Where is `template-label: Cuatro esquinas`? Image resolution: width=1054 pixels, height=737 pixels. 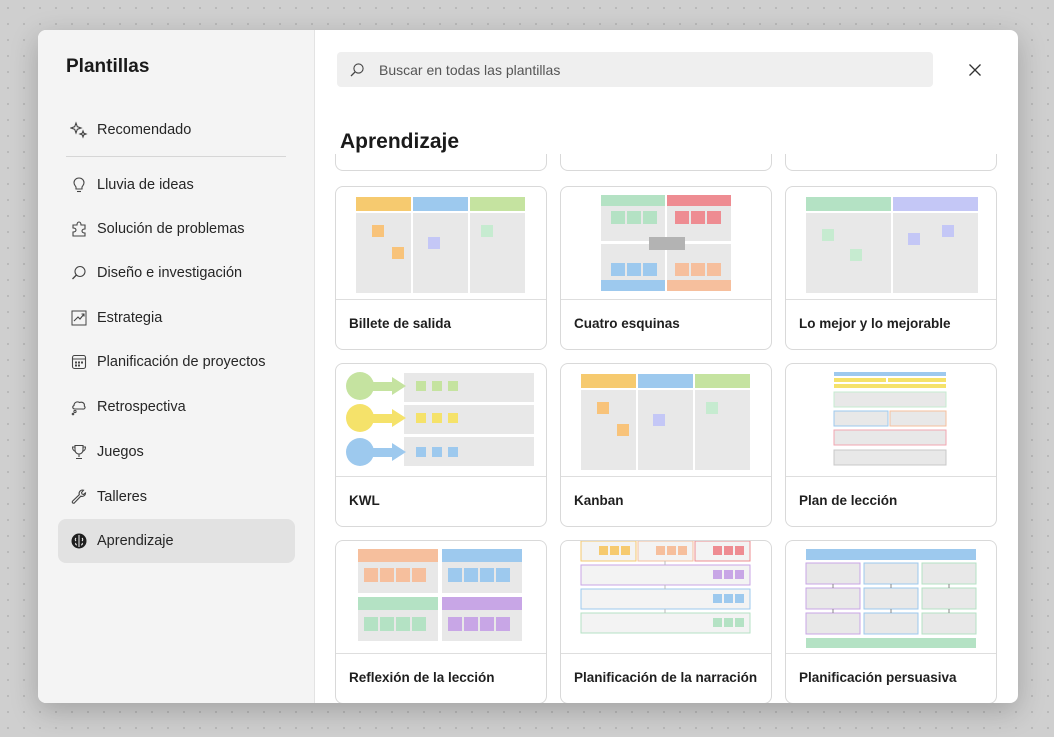
template-label: Cuatro esquinas is located at coordinates (627, 323).